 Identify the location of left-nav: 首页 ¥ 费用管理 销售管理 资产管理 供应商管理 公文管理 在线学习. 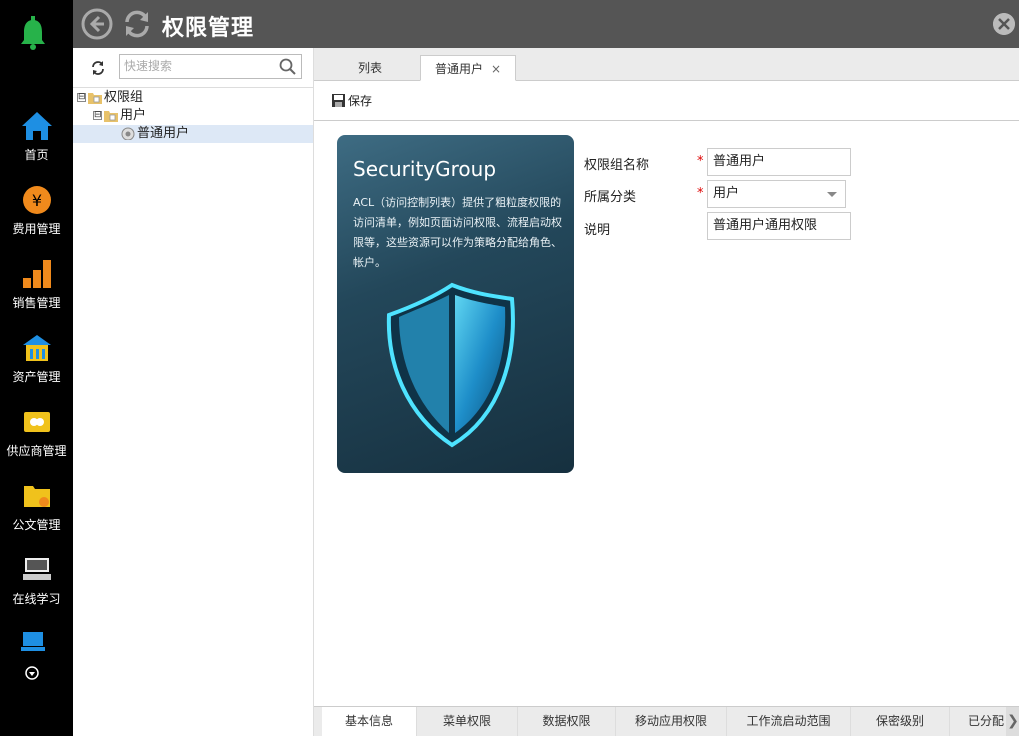
(36, 368).